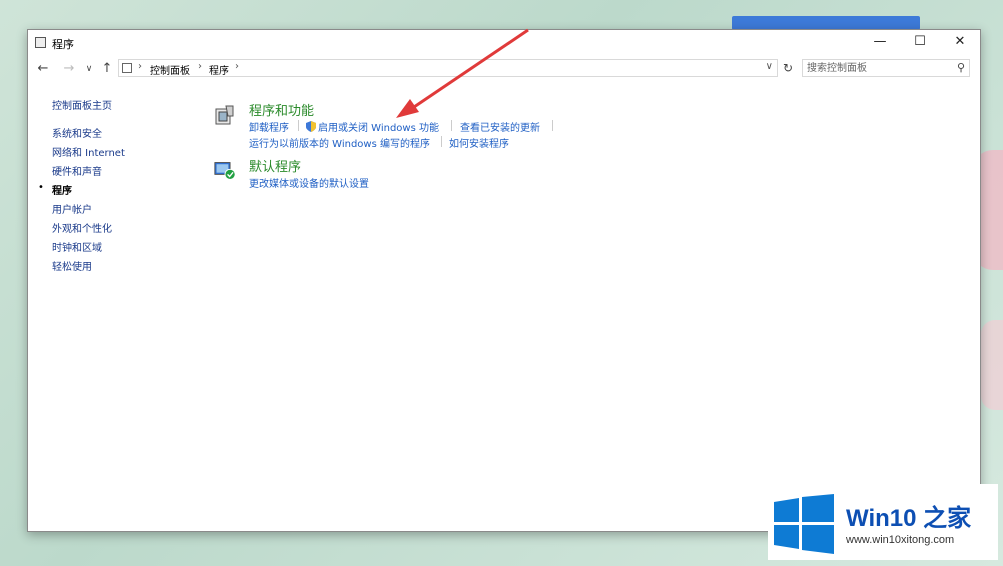 The height and width of the screenshot is (566, 1003). What do you see at coordinates (63, 44) in the screenshot?
I see `window-title: 程序` at bounding box center [63, 44].